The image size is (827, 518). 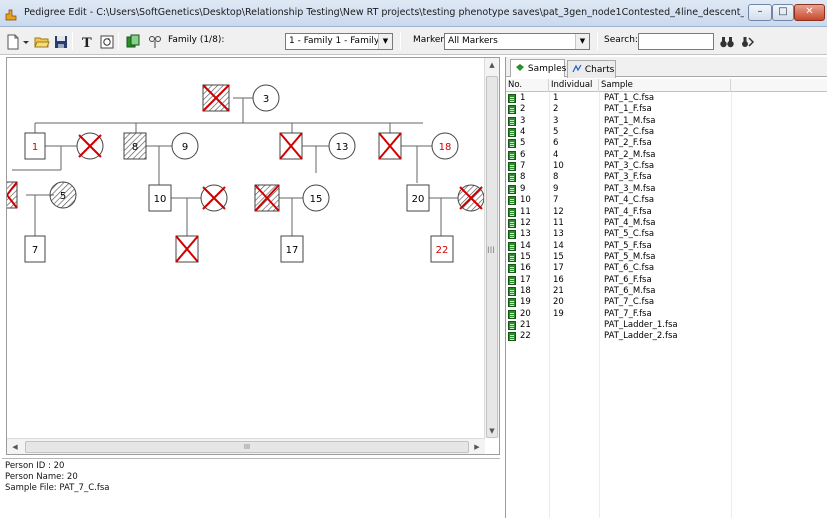 What do you see at coordinates (35, 146) in the screenshot?
I see `person-1-male: 1` at bounding box center [35, 146].